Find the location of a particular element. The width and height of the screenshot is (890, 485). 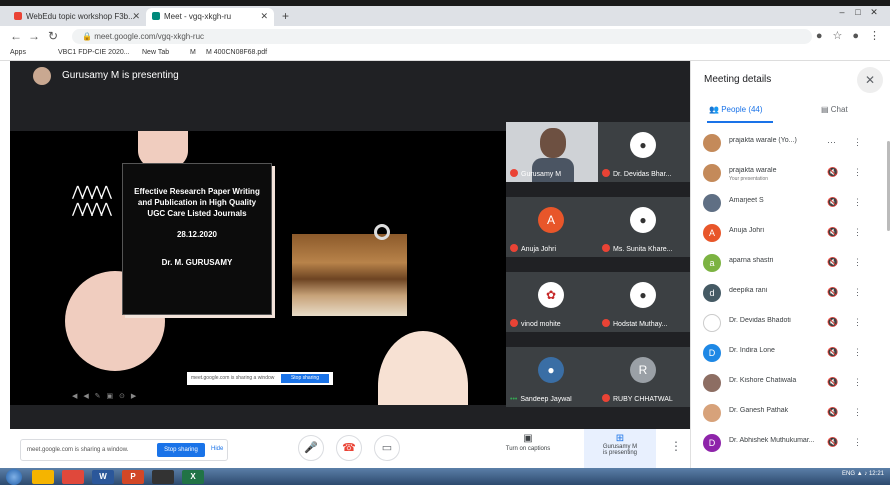

participant-avatar is located at coordinates (712, 323).